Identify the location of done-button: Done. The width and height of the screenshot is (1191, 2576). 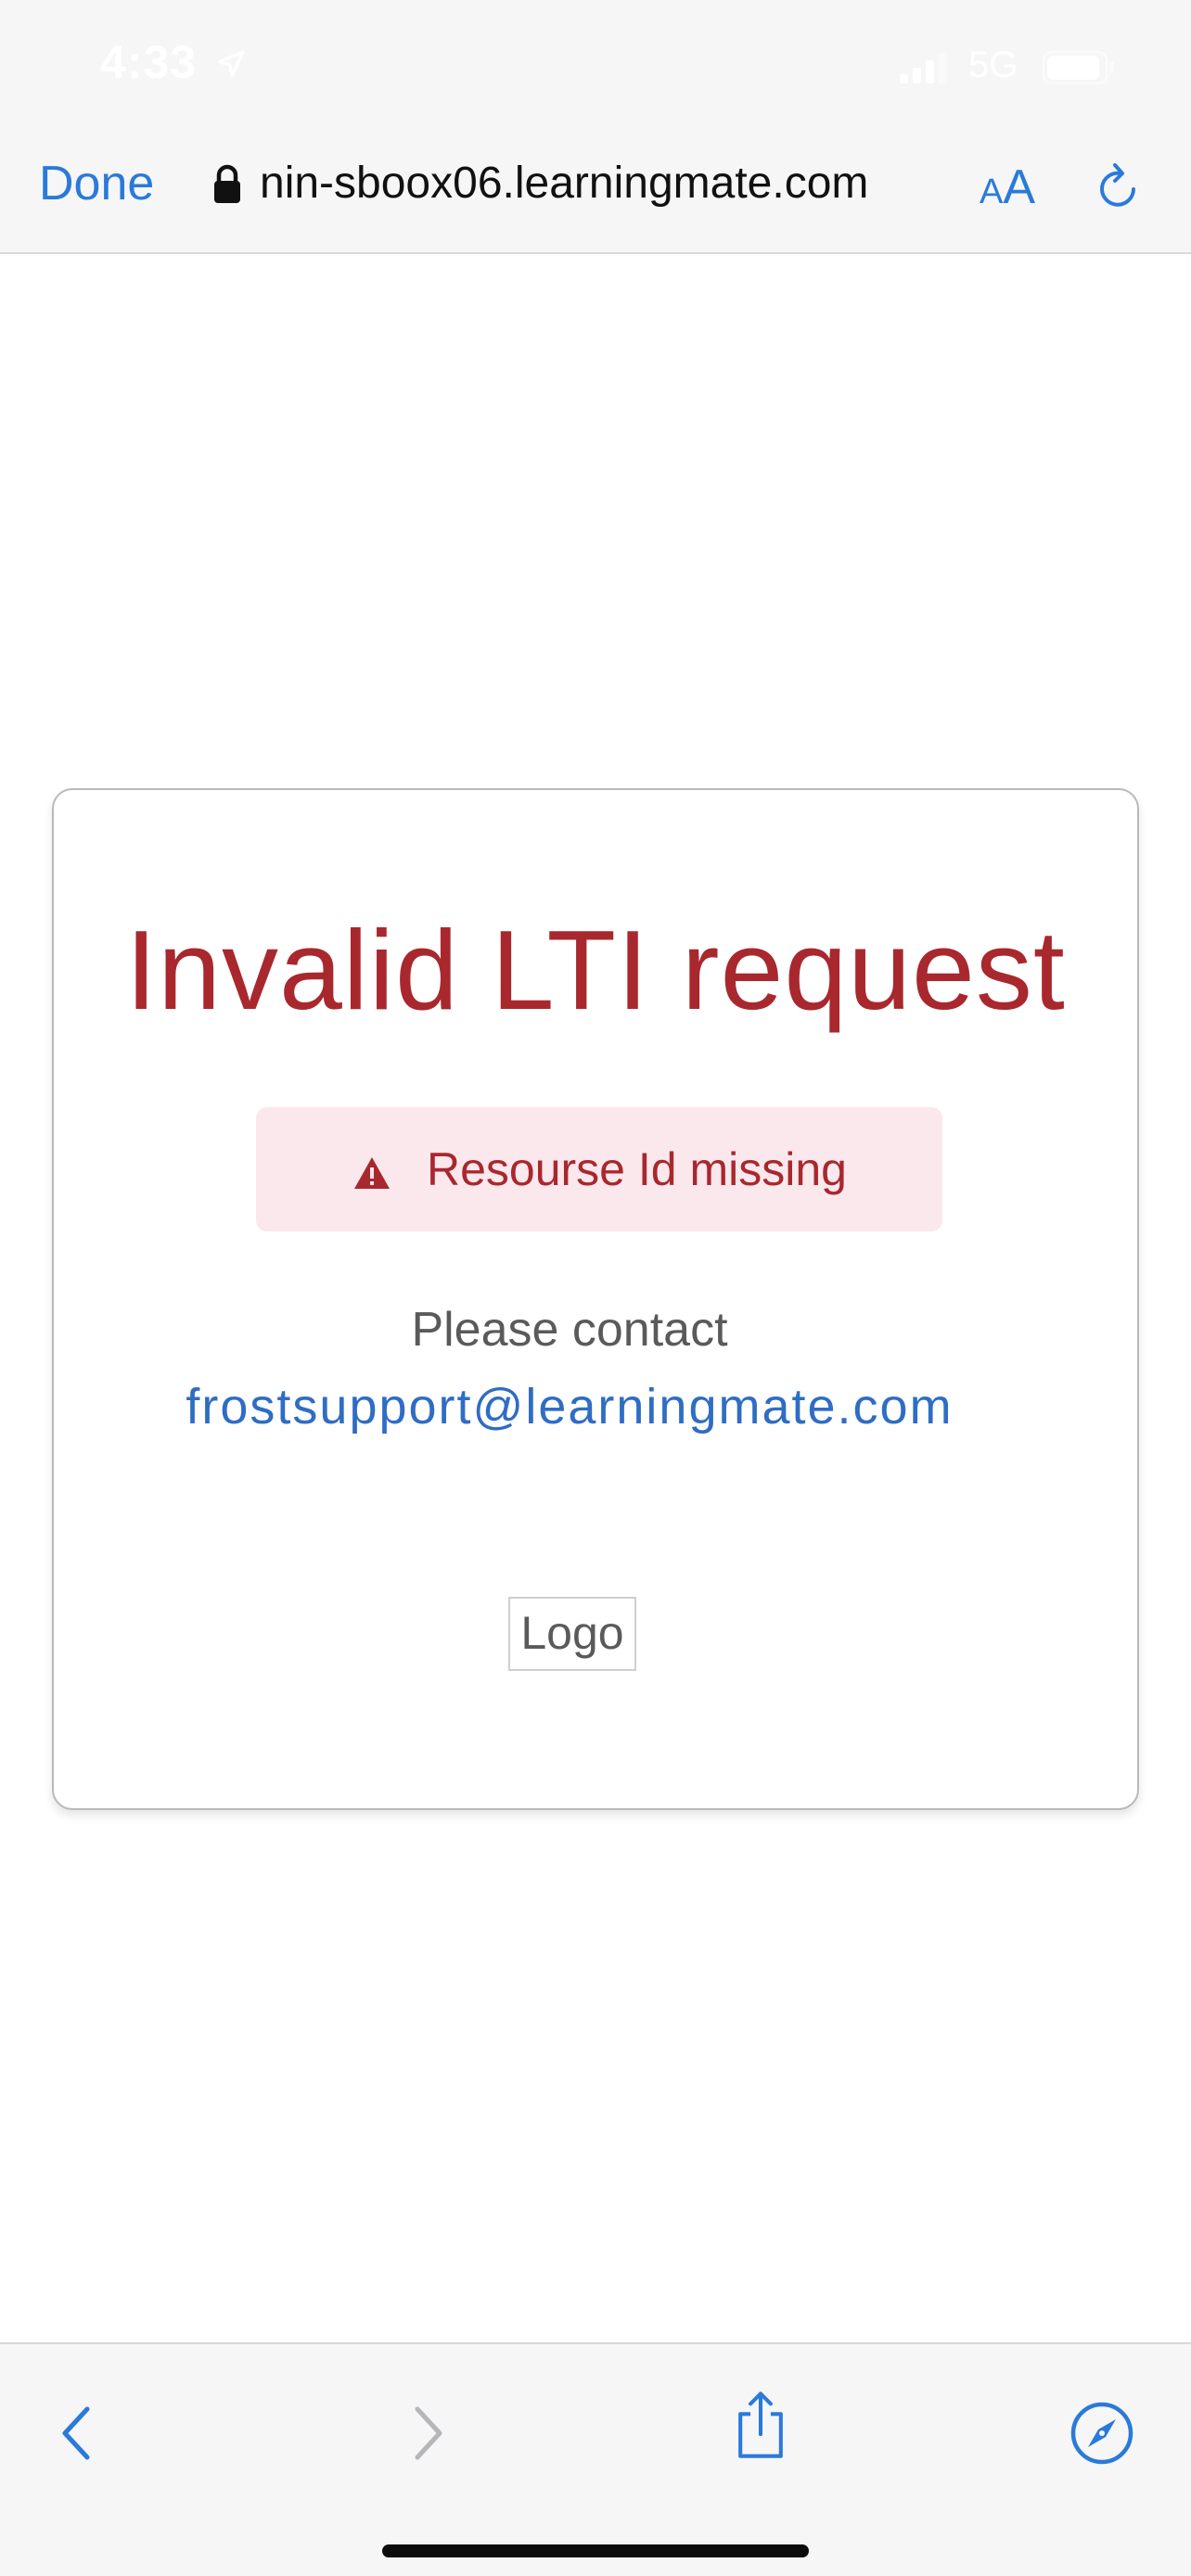
(96, 183).